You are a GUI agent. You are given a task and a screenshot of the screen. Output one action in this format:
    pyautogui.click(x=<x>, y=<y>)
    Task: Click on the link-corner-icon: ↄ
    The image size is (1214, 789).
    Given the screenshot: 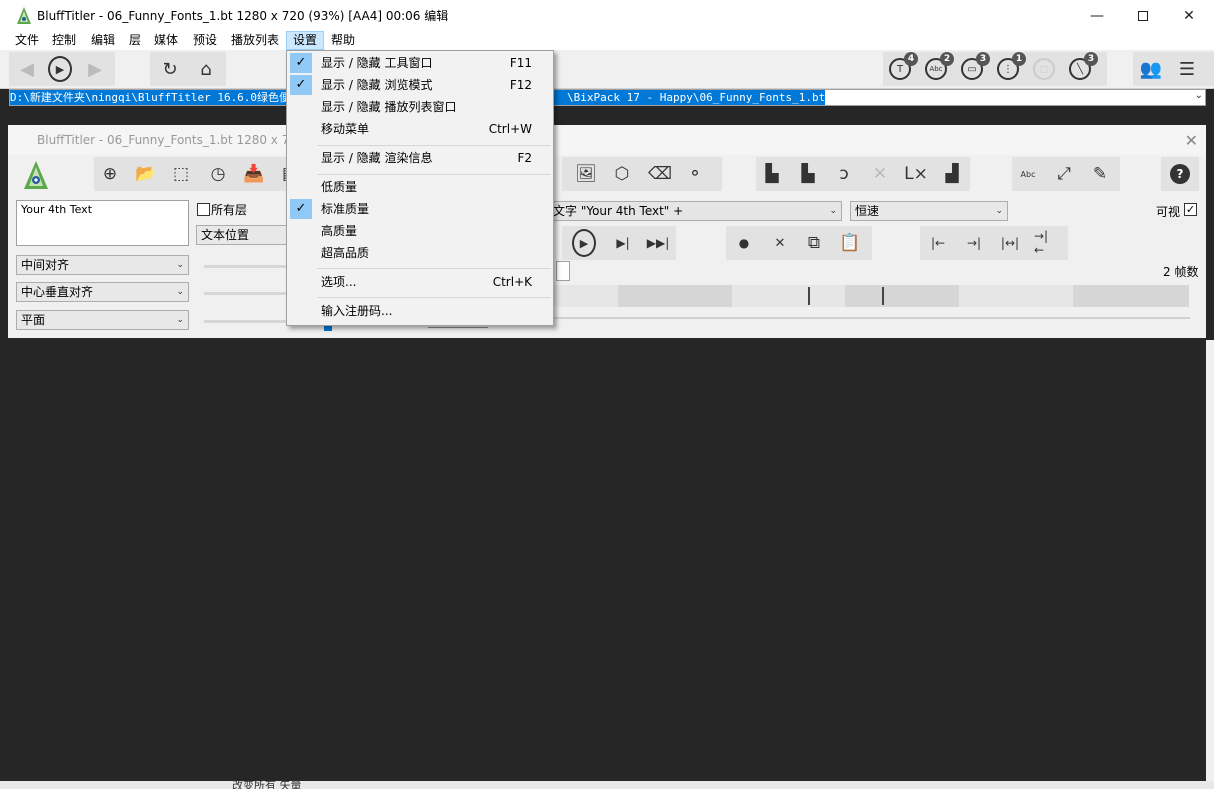 What is the action you would take?
    pyautogui.click(x=844, y=174)
    